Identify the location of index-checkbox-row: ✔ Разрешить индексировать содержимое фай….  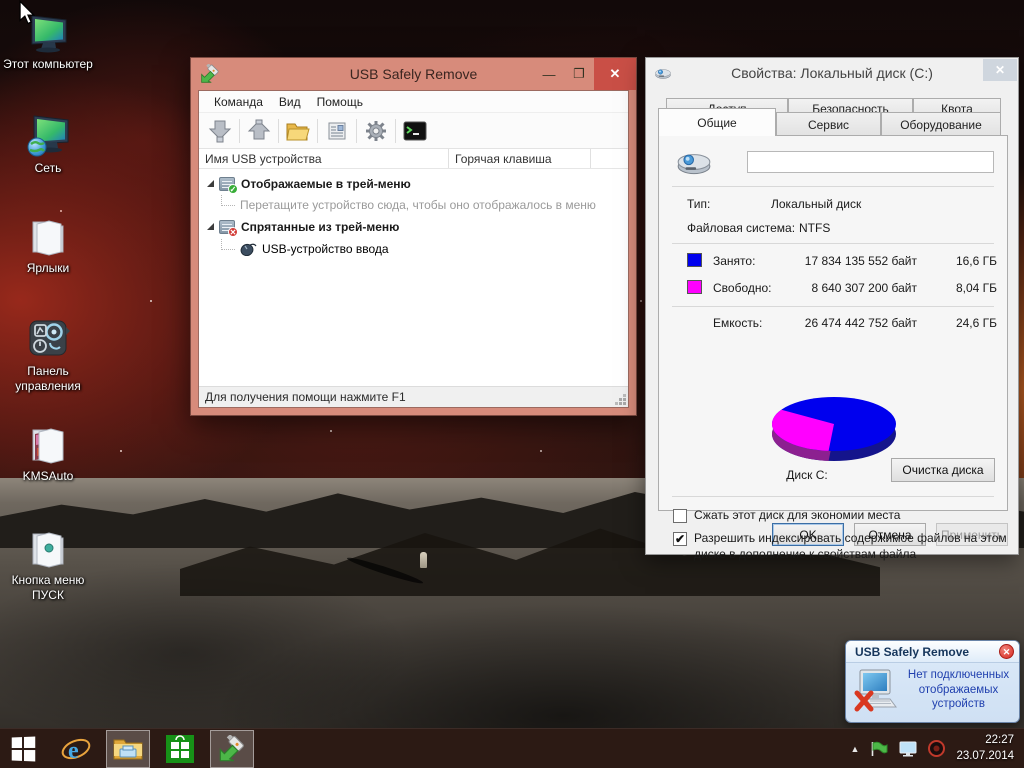
(840, 546).